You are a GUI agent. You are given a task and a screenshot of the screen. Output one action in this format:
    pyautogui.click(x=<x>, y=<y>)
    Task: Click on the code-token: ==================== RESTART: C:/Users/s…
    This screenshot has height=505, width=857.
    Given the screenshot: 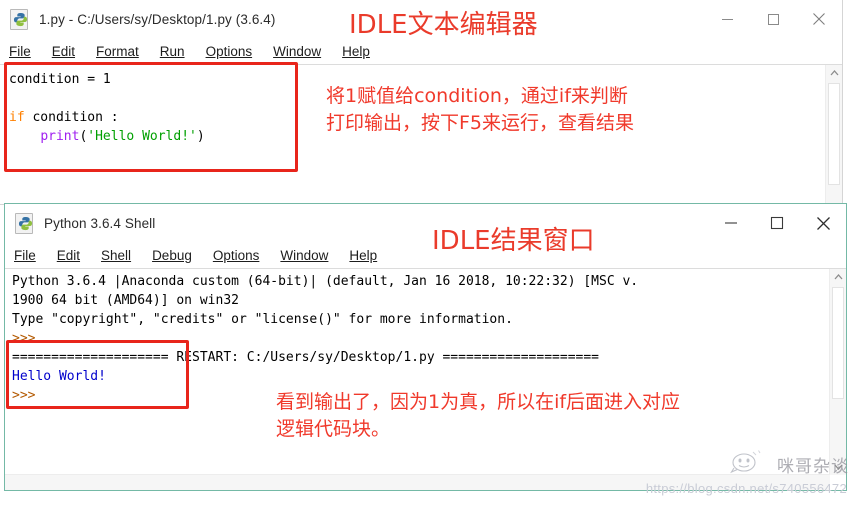 What is the action you would take?
    pyautogui.click(x=305, y=357)
    